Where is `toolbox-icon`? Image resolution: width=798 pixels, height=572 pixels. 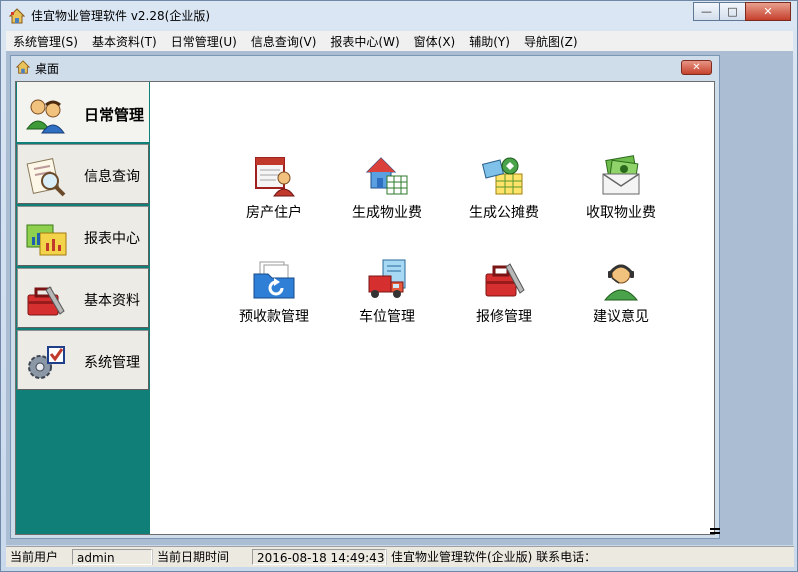 toolbox-icon is located at coordinates (46, 301).